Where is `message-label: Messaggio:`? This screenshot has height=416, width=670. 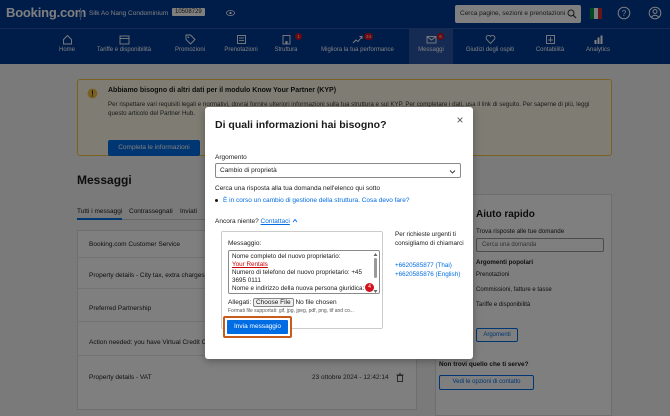
message-label: Messaggio: is located at coordinates (245, 243).